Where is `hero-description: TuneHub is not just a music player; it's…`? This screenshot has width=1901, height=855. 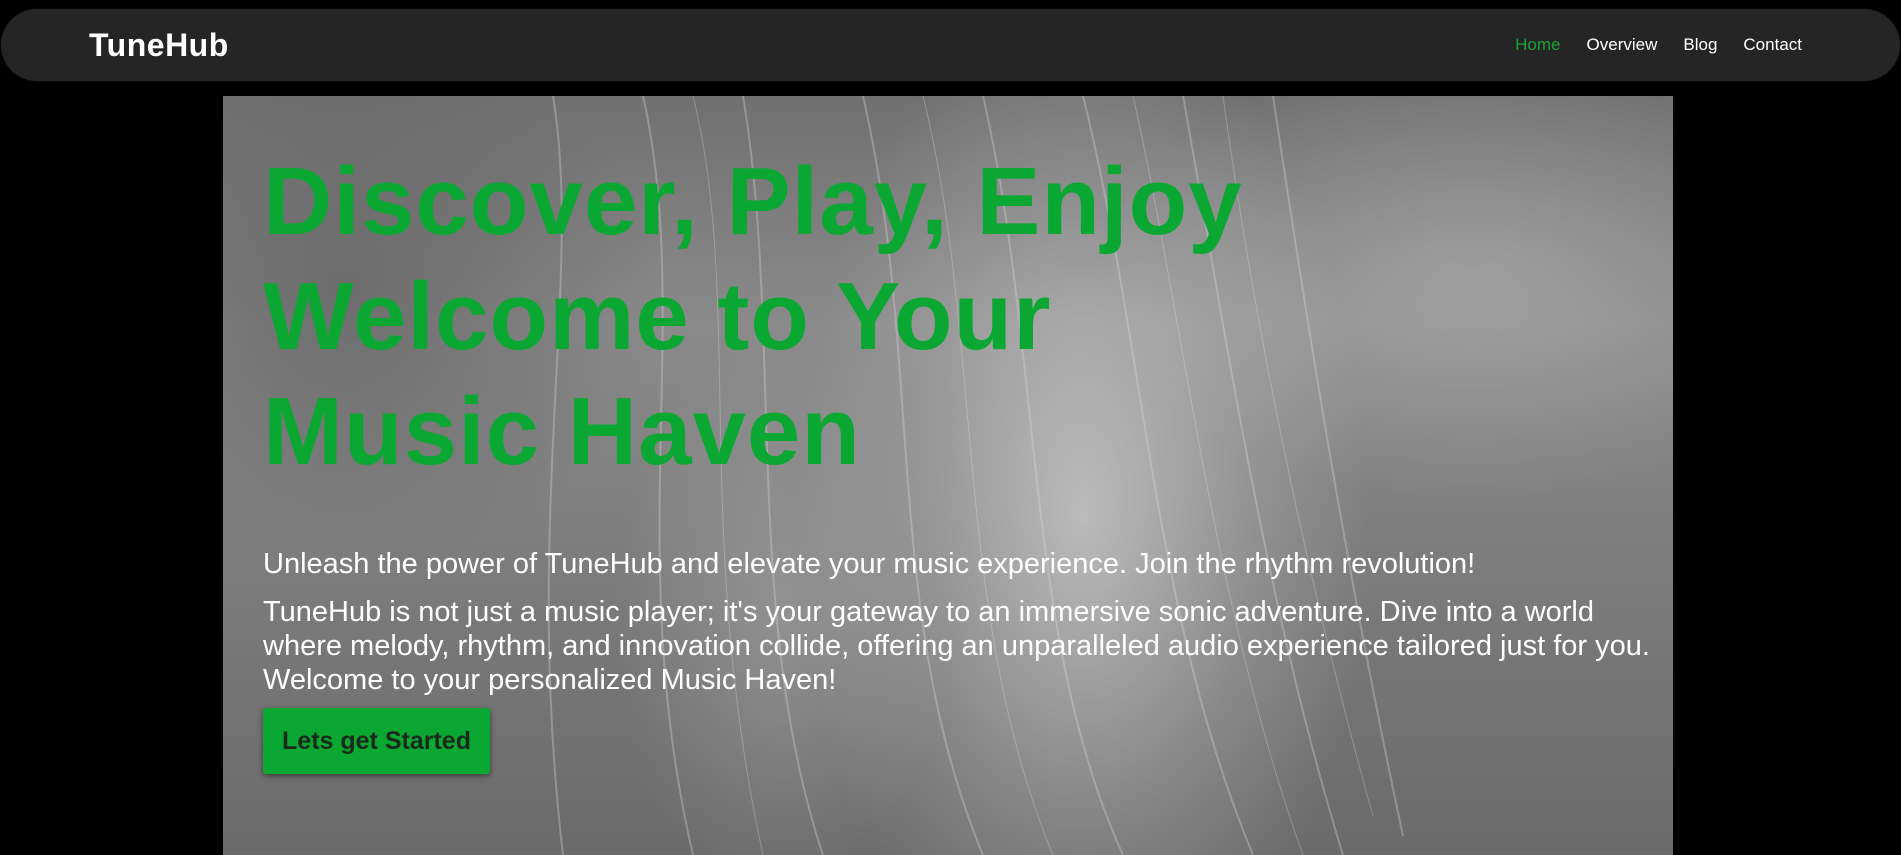 hero-description: TuneHub is not just a music player; it's… is located at coordinates (956, 646).